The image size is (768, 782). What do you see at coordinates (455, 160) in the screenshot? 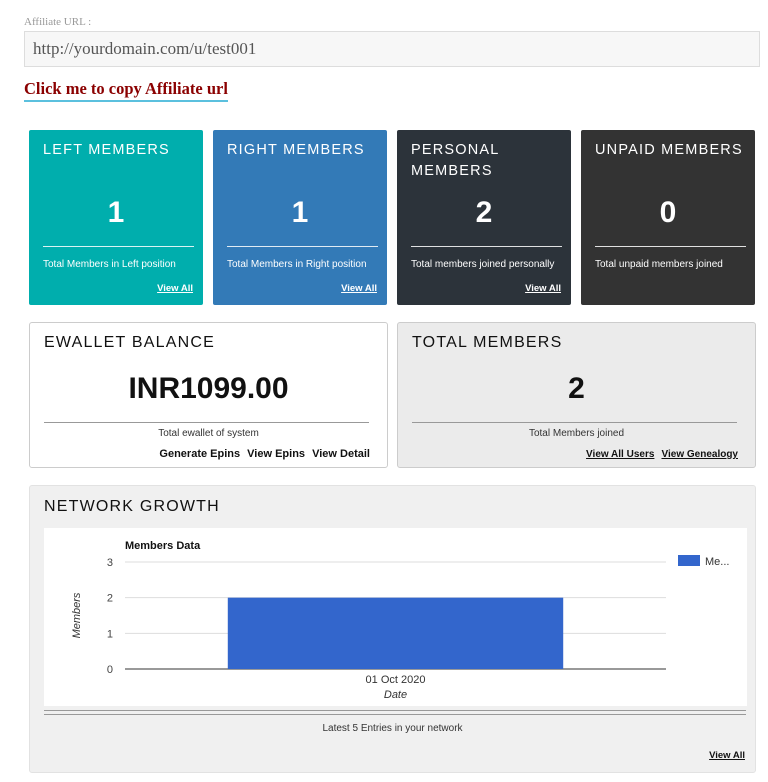
I see `card-title: PERSONAL MEMBERS` at bounding box center [455, 160].